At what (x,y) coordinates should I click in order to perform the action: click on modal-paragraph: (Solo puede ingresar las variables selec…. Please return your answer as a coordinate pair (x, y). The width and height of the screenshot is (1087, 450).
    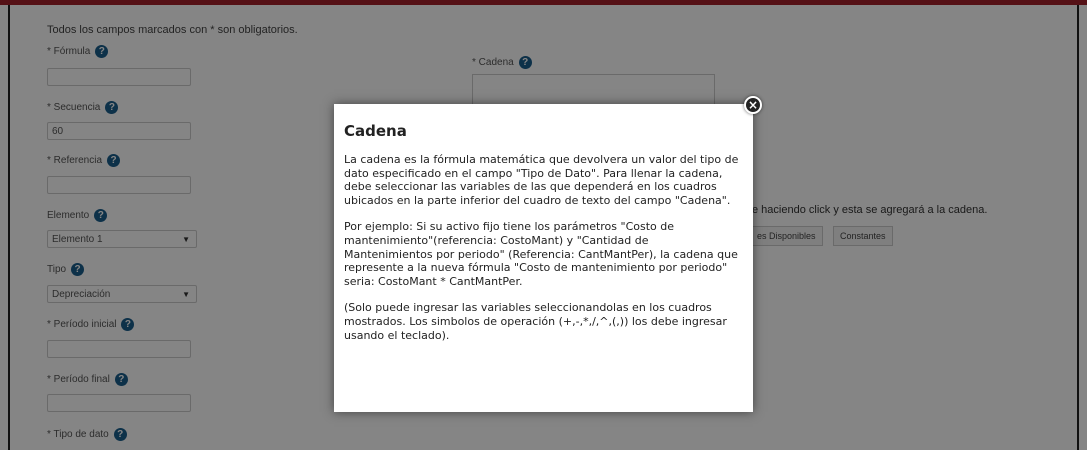
    Looking at the image, I should click on (535, 321).